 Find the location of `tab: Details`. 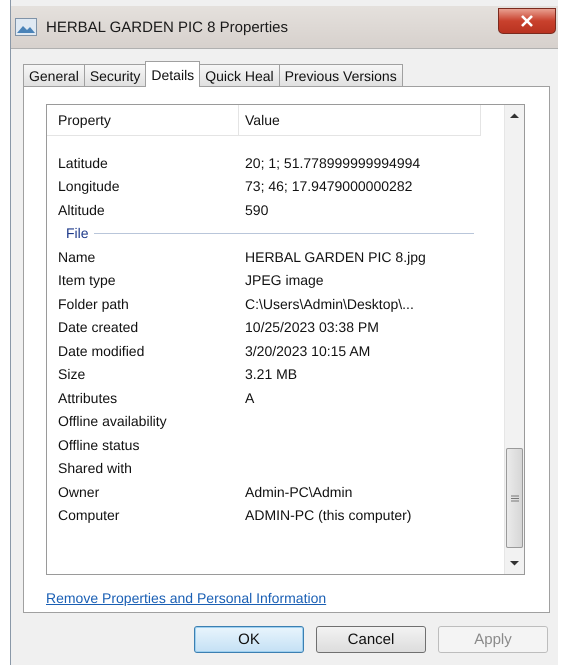

tab: Details is located at coordinates (172, 74).